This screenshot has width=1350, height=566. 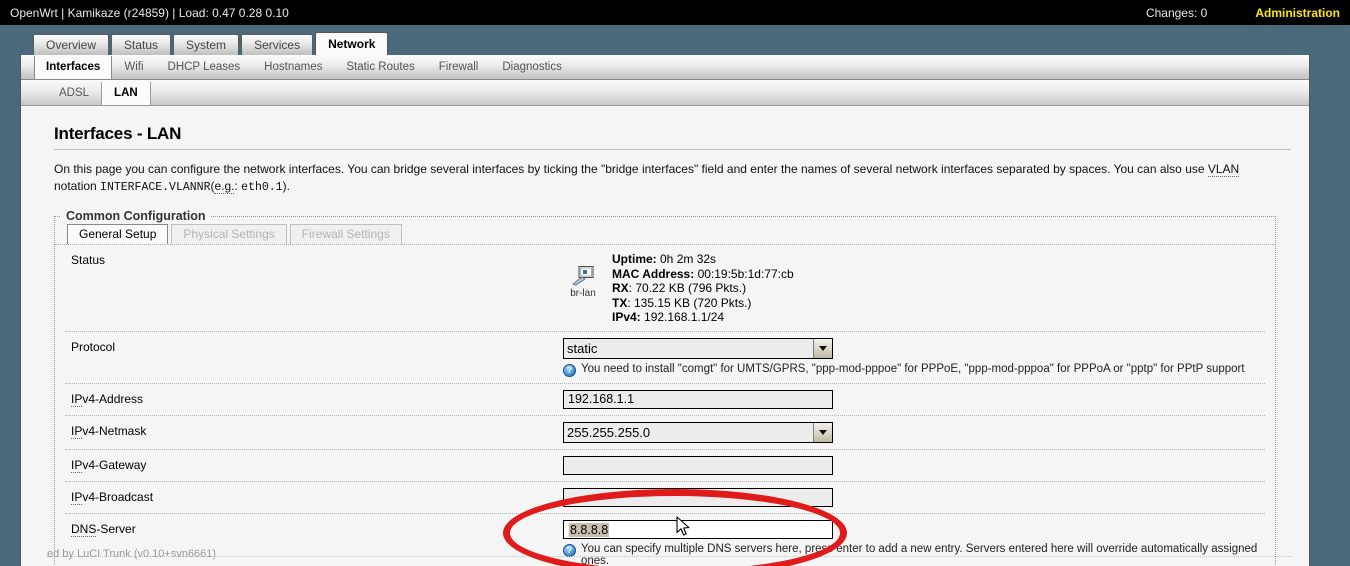 What do you see at coordinates (672, 149) in the screenshot?
I see `title-divider` at bounding box center [672, 149].